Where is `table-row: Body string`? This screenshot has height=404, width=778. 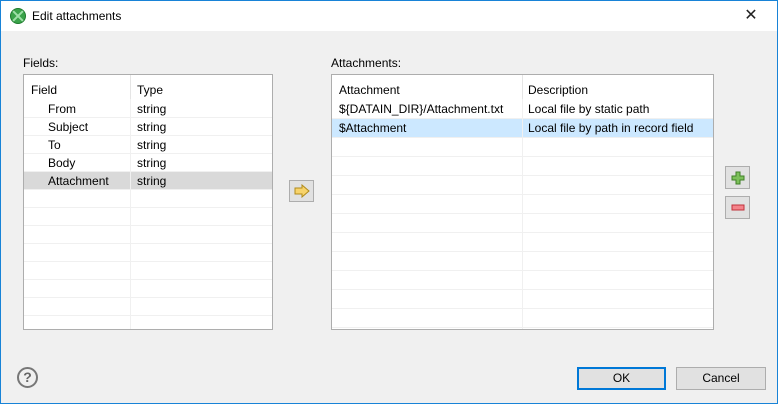
table-row: Body string is located at coordinates (148, 163).